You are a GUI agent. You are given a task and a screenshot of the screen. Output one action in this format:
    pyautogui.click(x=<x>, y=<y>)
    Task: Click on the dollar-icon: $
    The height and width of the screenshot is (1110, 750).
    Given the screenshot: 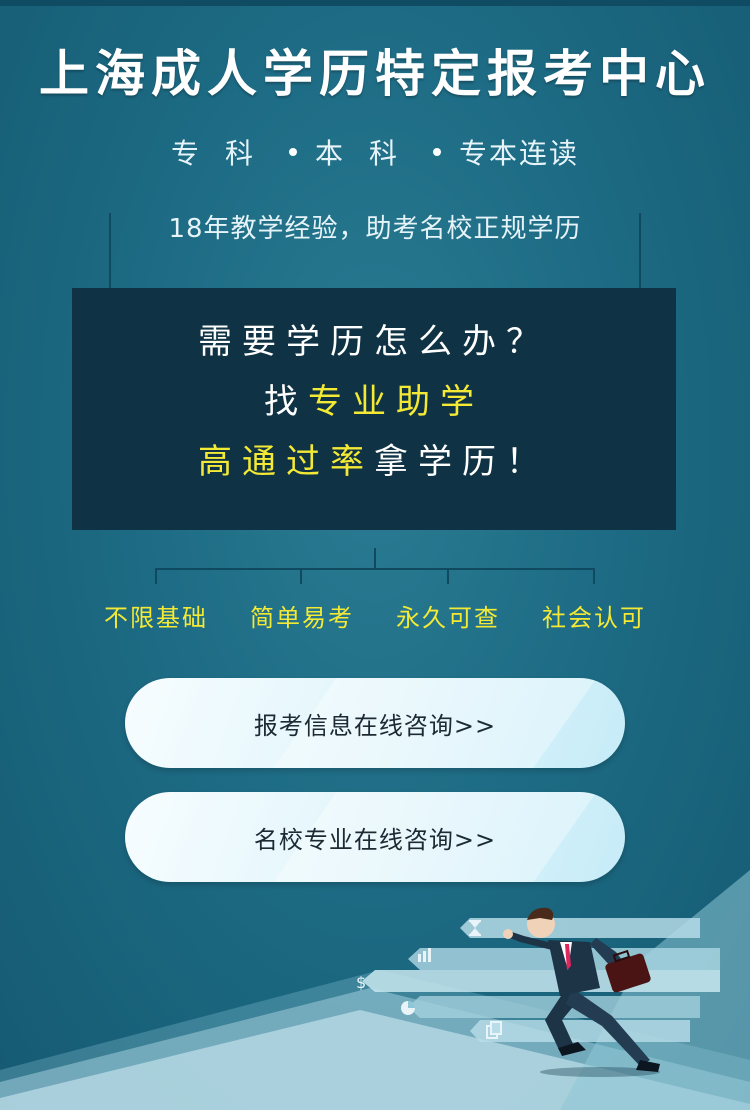 What is the action you would take?
    pyautogui.click(x=361, y=982)
    